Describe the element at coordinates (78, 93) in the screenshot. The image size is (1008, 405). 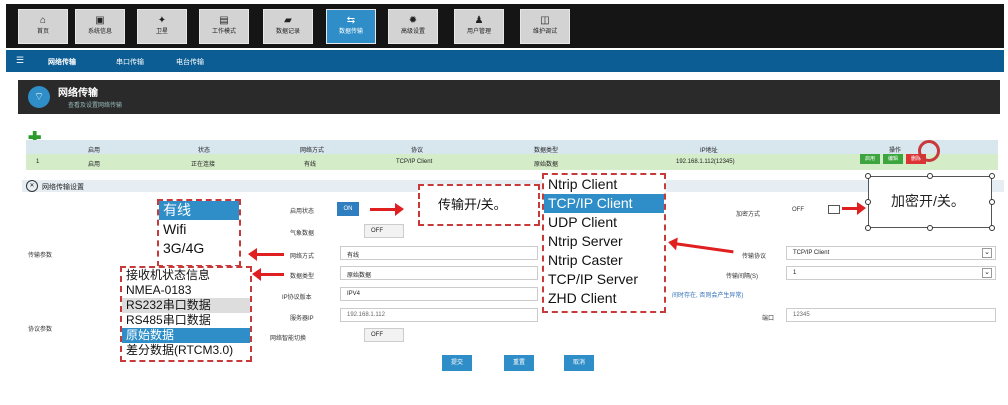
I see `page-title: 网络传输` at that location.